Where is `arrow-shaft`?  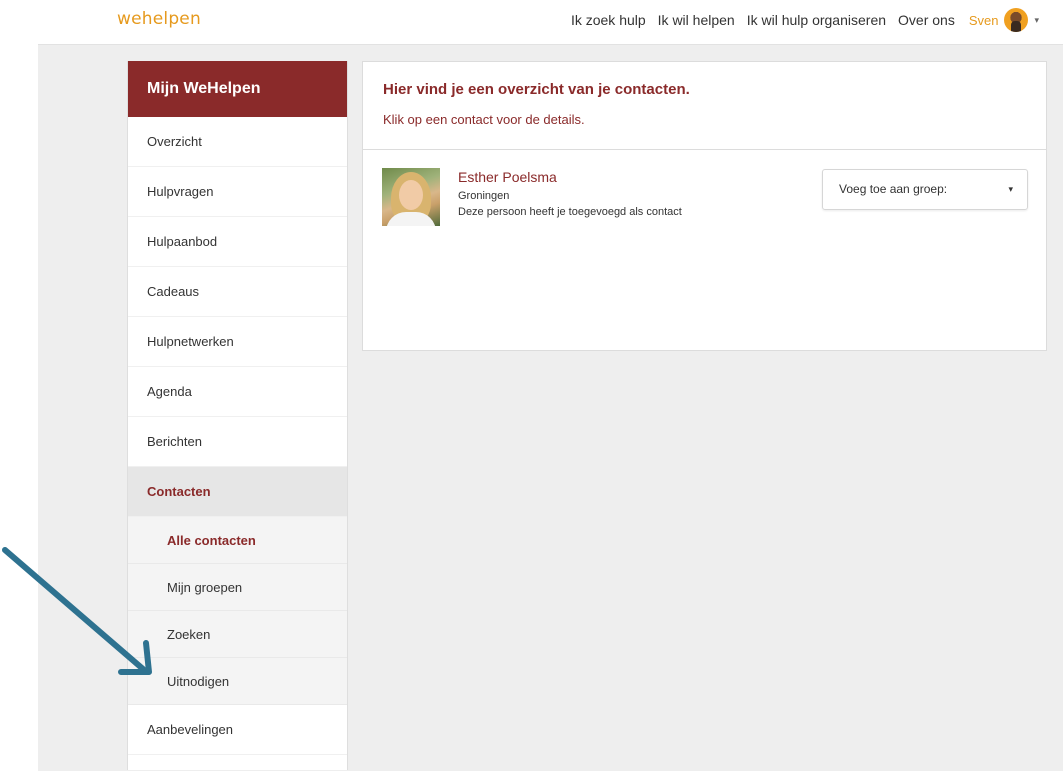
arrow-shaft is located at coordinates (74, 609).